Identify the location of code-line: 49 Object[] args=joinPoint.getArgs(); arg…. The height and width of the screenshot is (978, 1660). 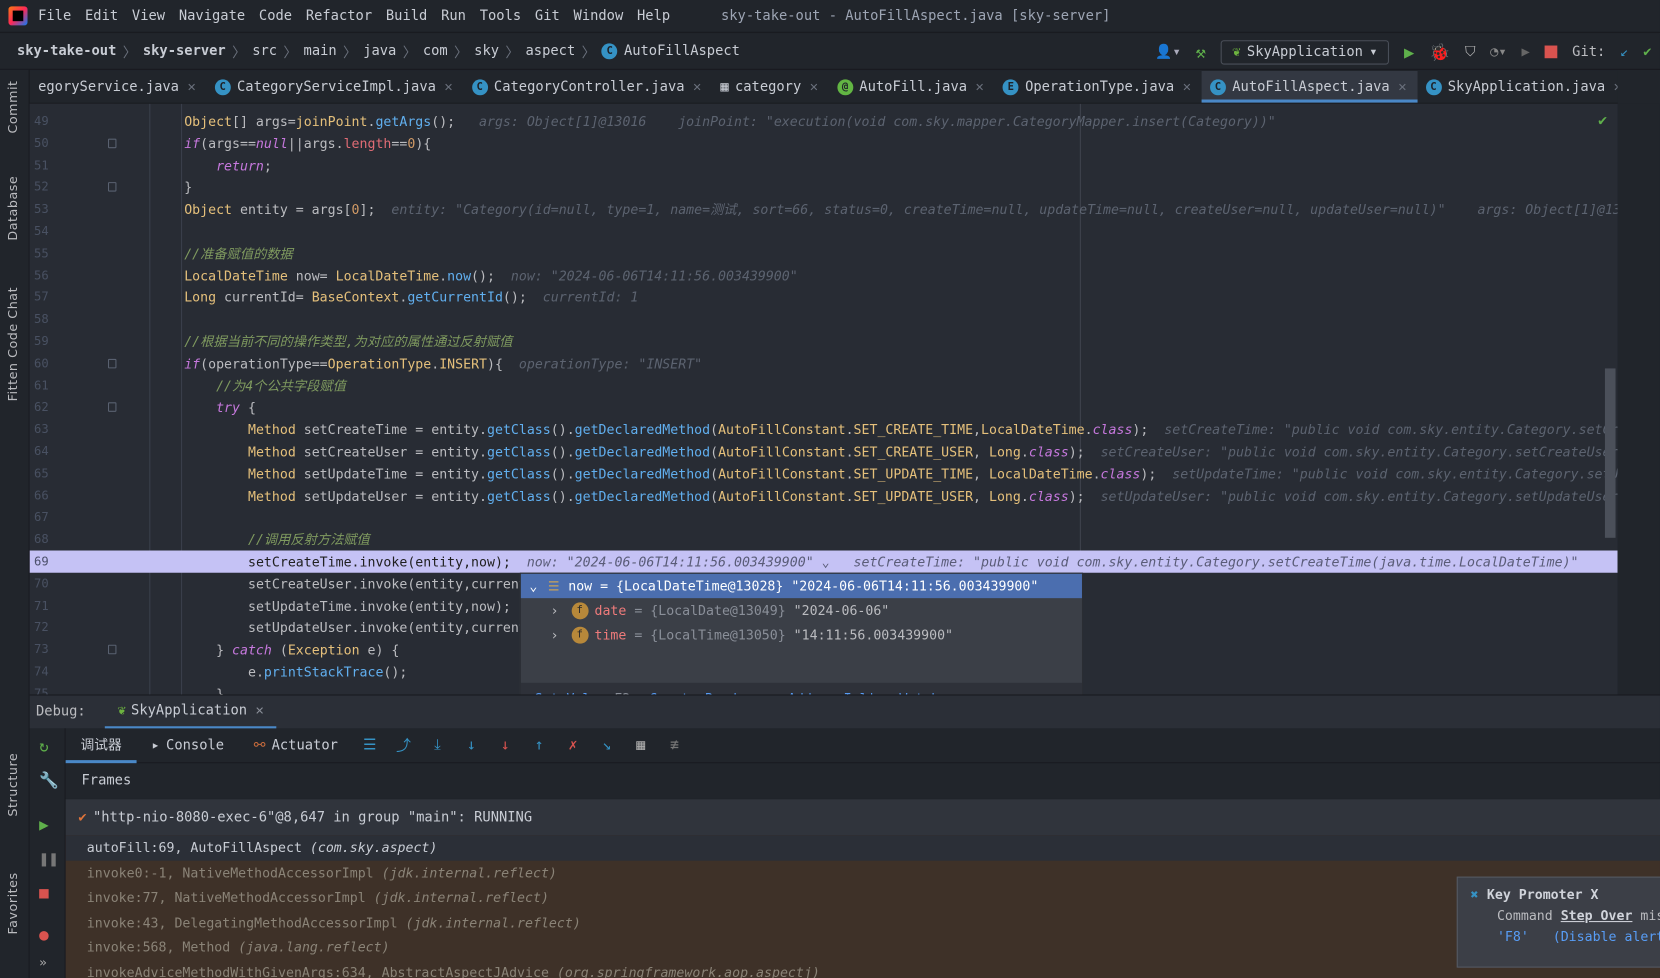
(824, 121).